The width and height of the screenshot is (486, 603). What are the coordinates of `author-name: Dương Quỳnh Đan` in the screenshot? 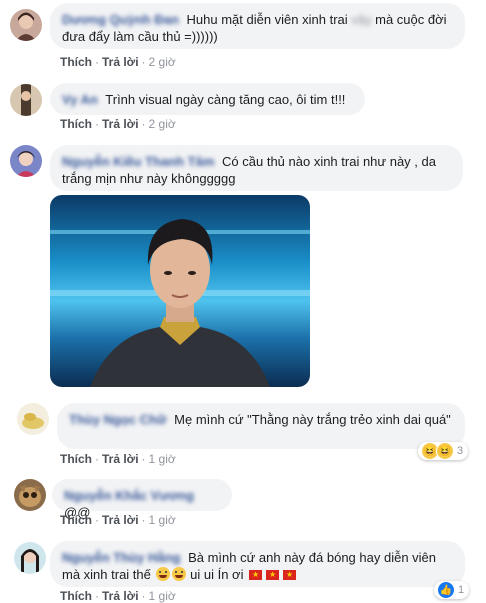 It's located at (120, 19).